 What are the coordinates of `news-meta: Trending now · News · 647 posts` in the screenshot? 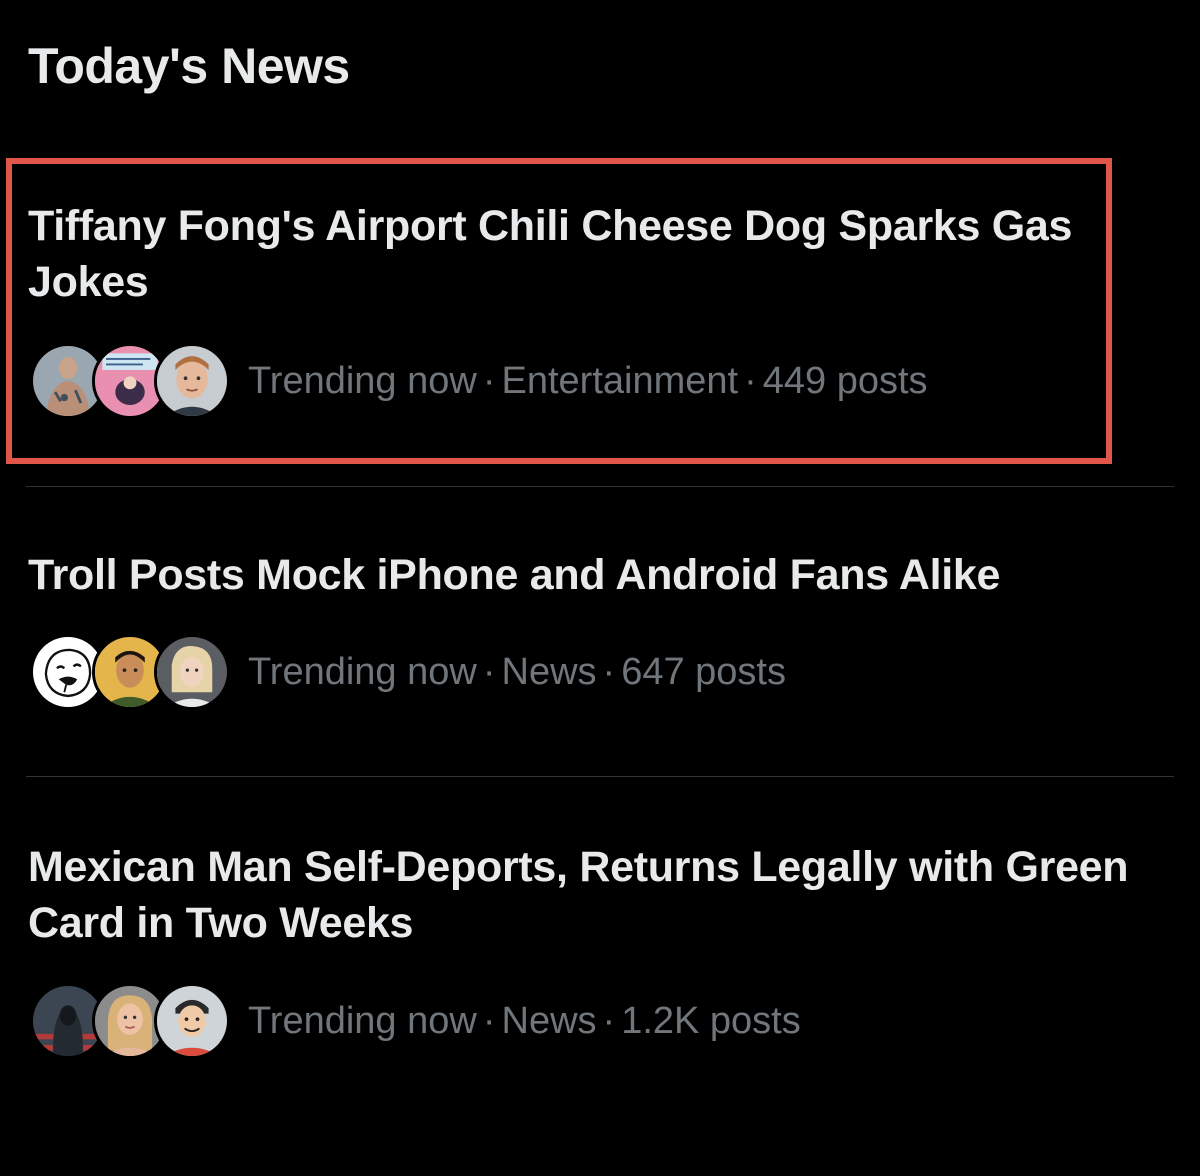 It's located at (408, 672).